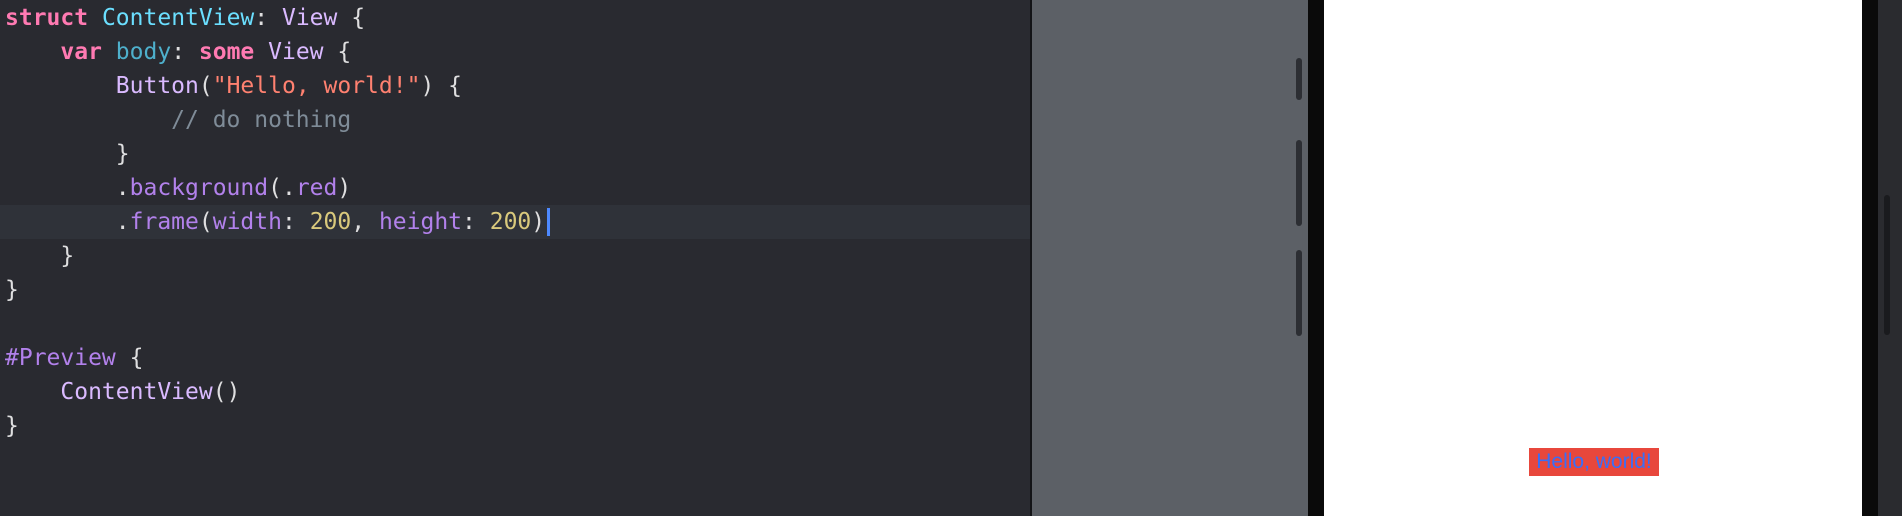 Image resolution: width=1902 pixels, height=516 pixels. I want to click on code-token: #Preview, so click(60, 358).